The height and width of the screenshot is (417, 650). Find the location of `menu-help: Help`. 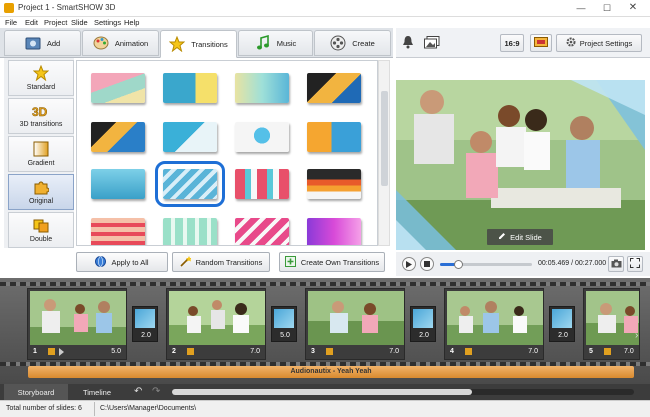

menu-help: Help is located at coordinates (131, 22).